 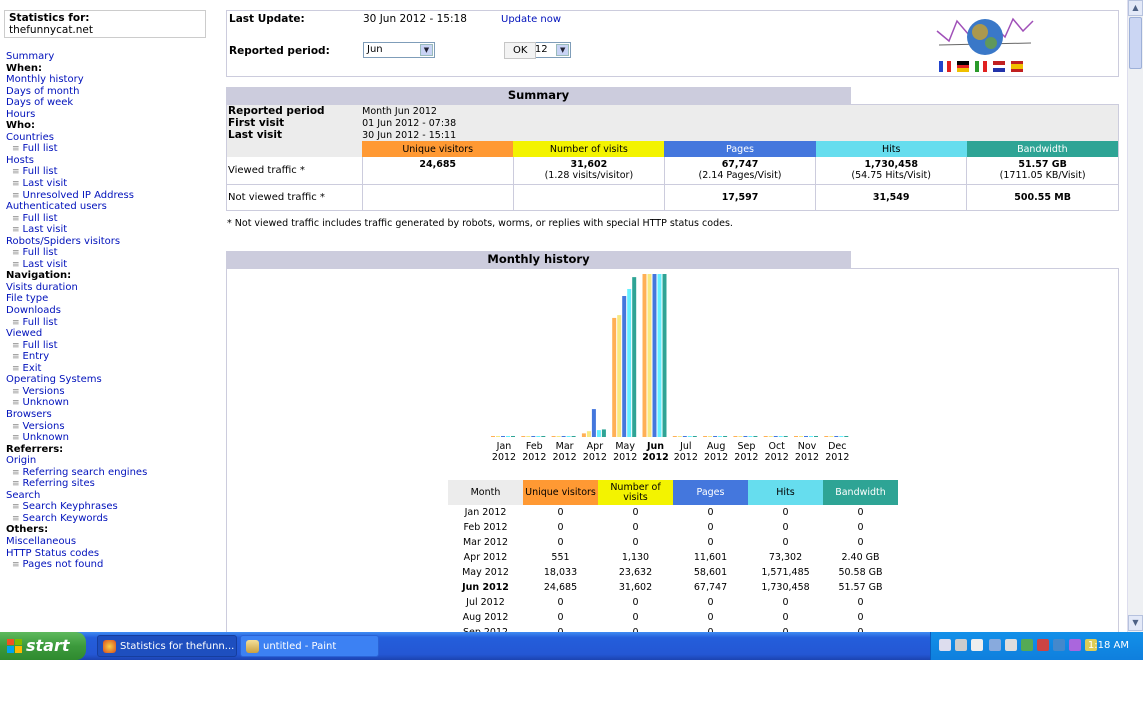 What do you see at coordinates (43, 646) in the screenshot?
I see `start-button: start` at bounding box center [43, 646].